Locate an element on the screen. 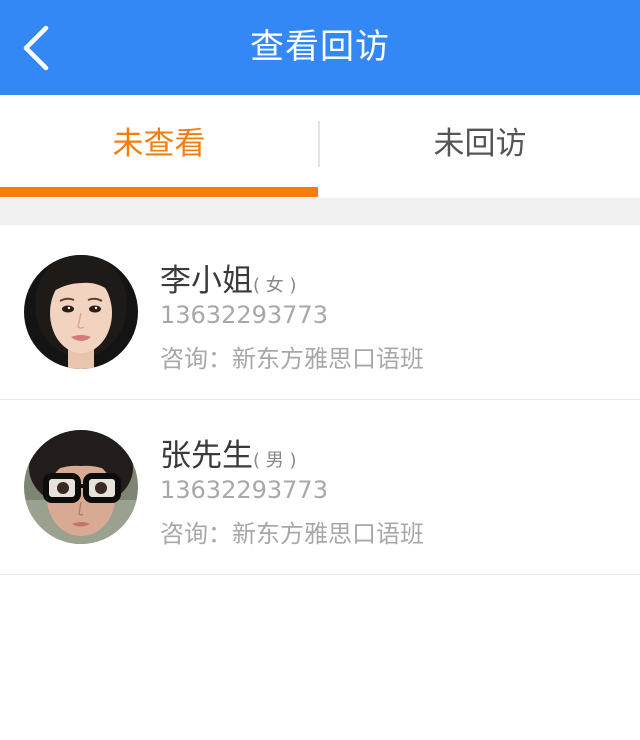  contact-gender: ( 男 ) is located at coordinates (275, 460).